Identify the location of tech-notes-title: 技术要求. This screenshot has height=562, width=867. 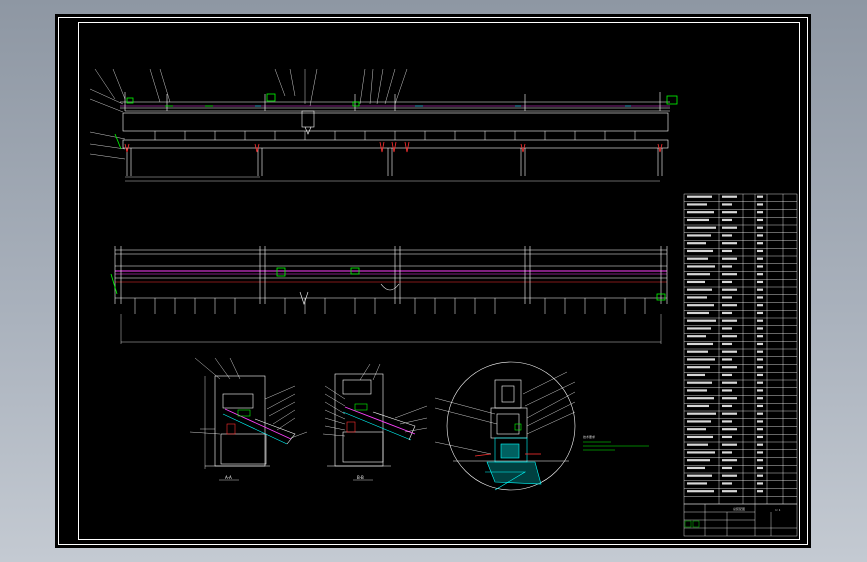
(589, 436).